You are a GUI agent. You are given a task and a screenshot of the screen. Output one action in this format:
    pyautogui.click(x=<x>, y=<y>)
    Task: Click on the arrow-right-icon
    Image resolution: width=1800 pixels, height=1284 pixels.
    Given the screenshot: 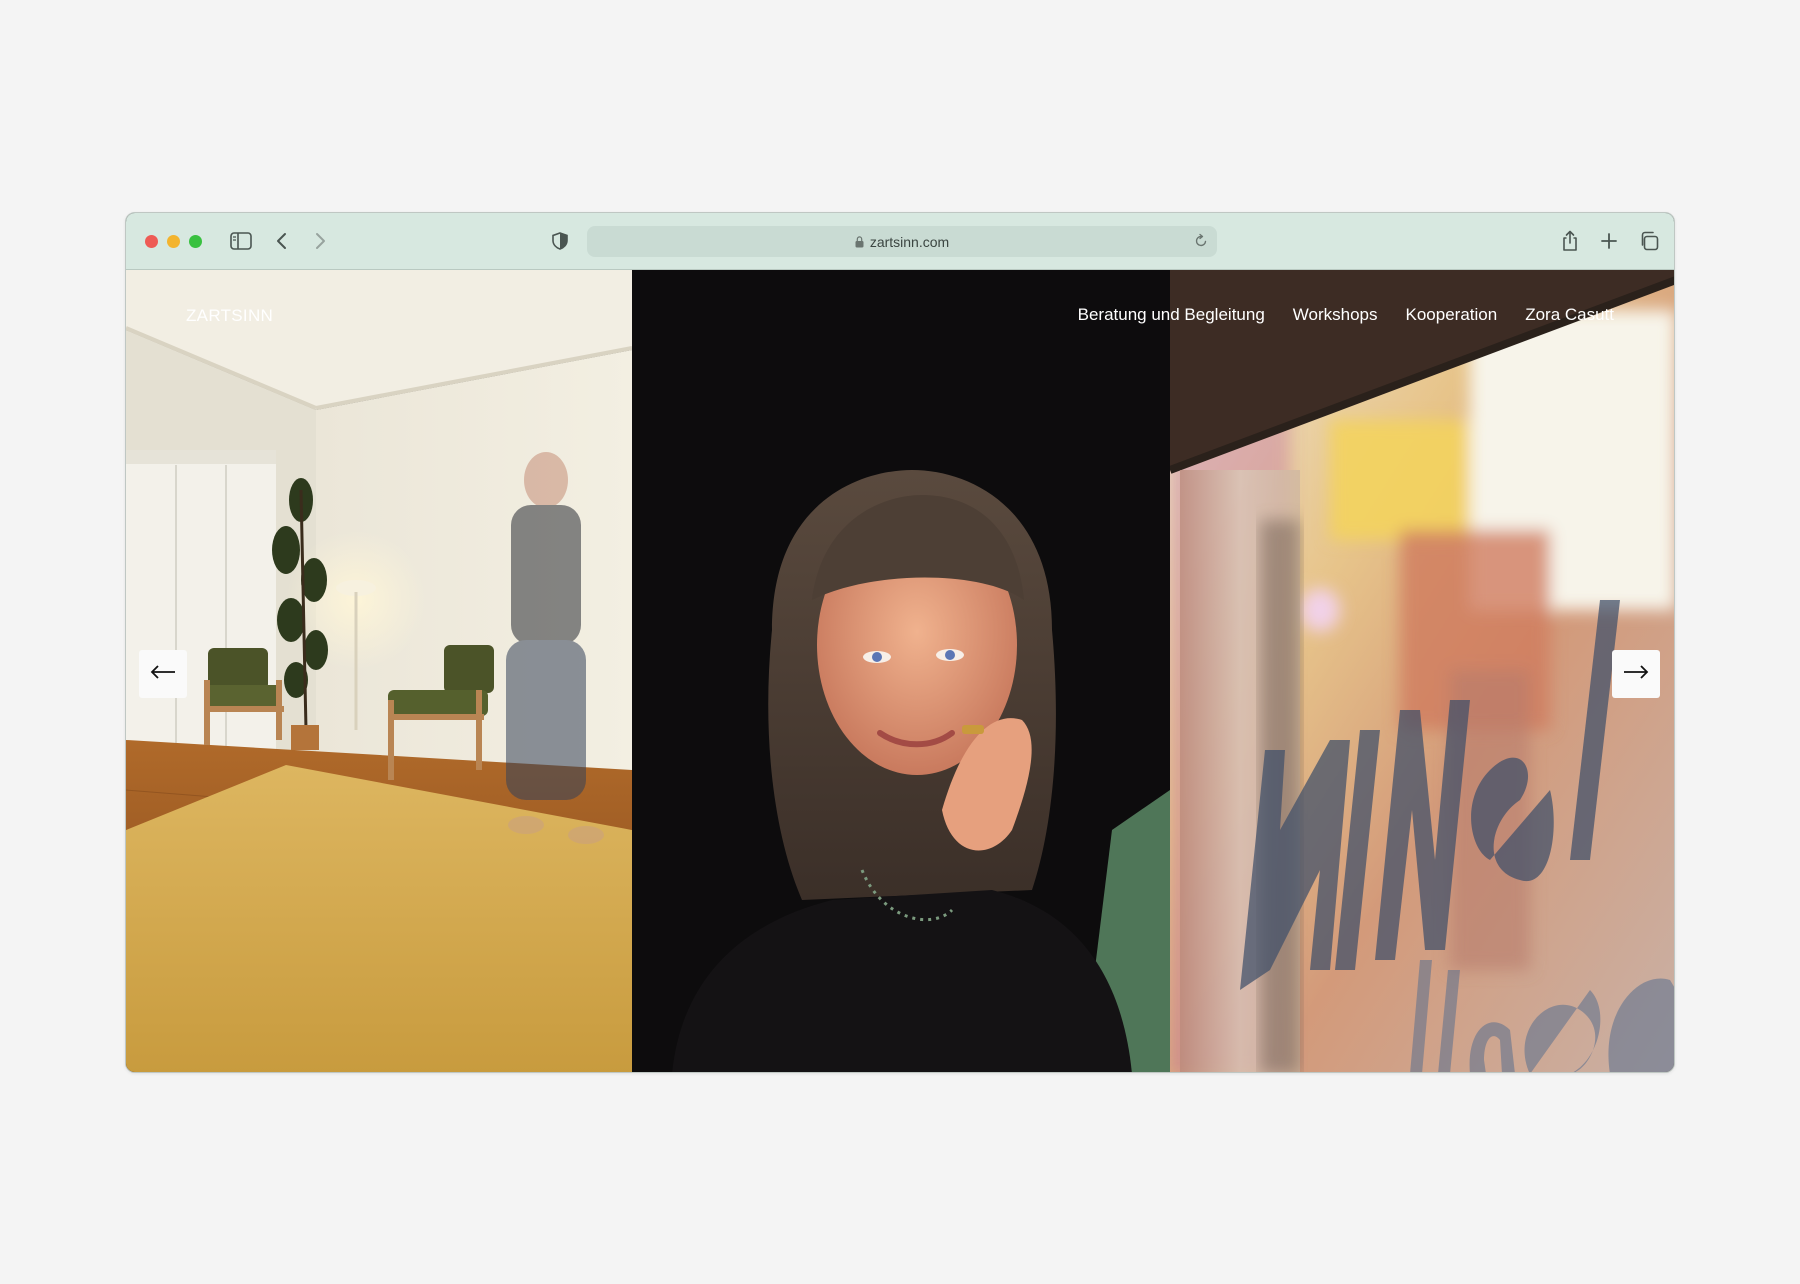 What is the action you would take?
    pyautogui.click(x=1636, y=674)
    